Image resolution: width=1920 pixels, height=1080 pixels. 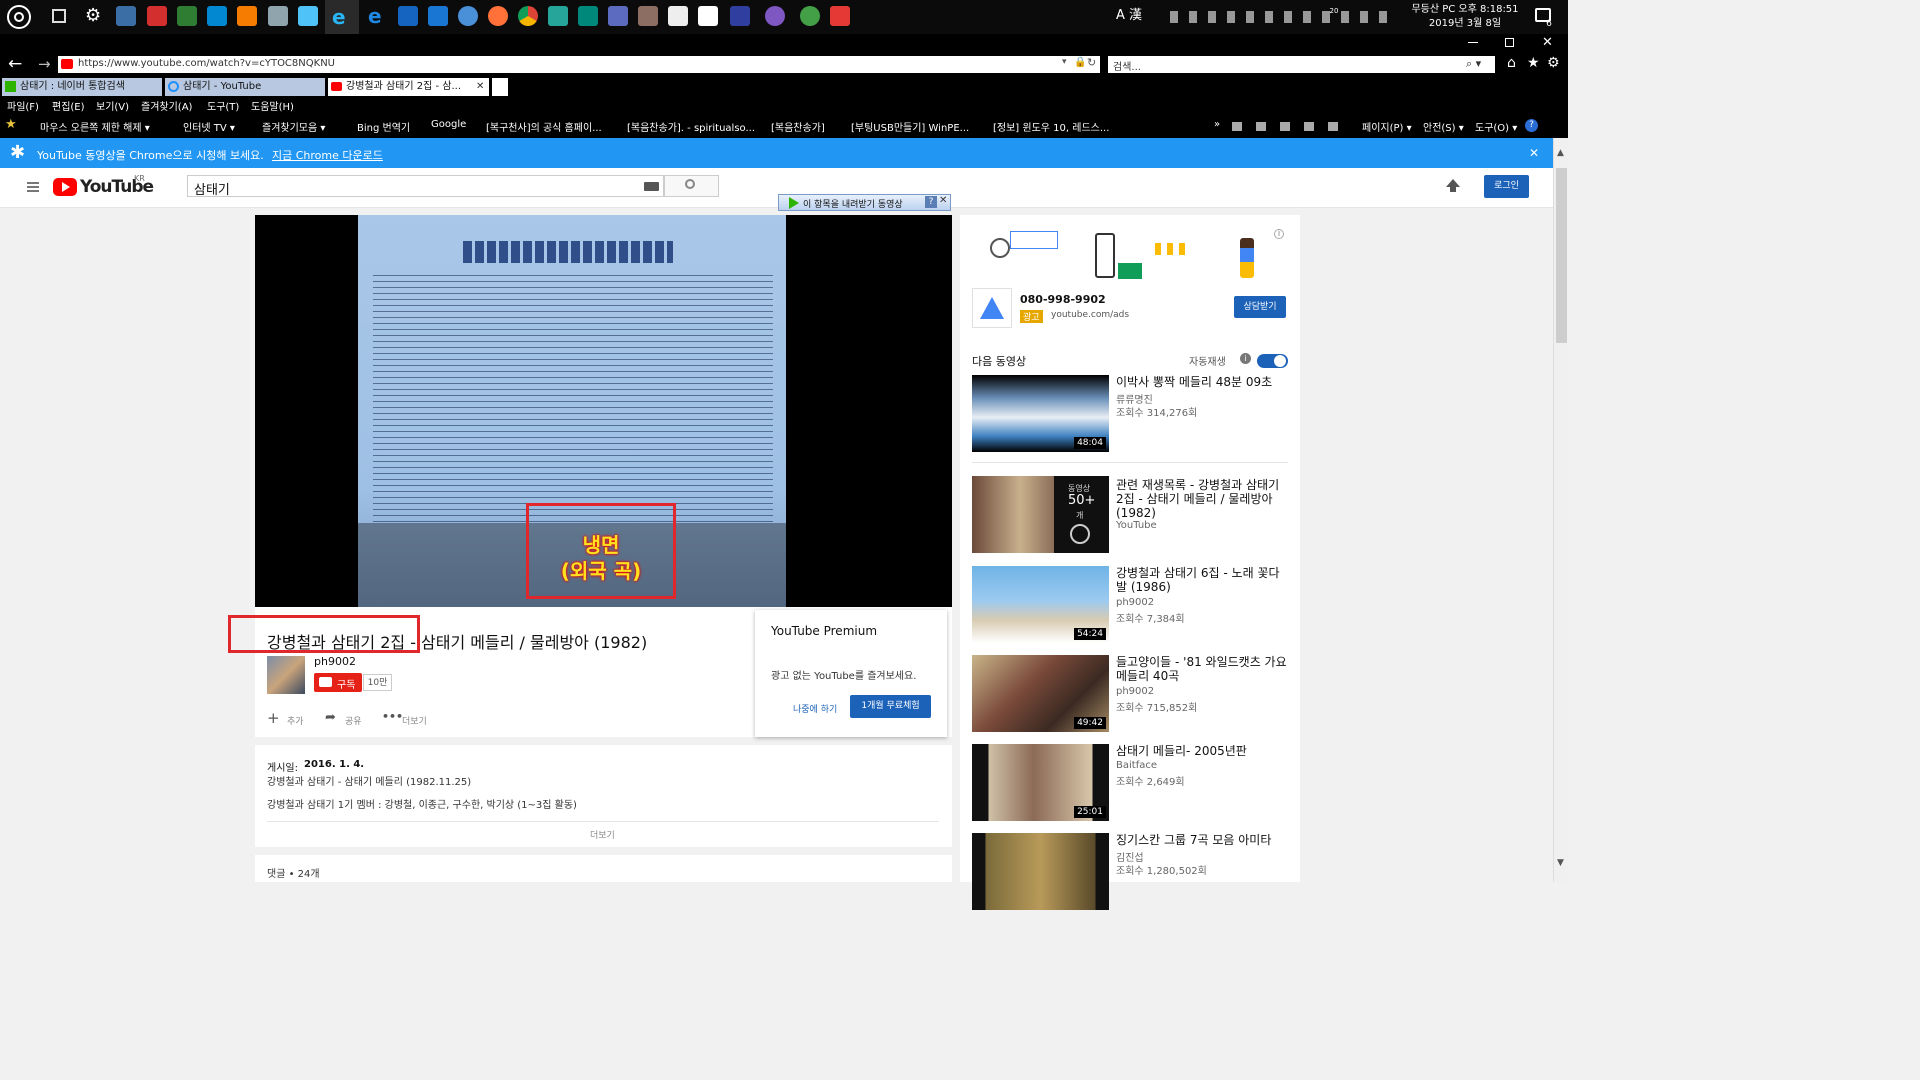 What do you see at coordinates (1473, 42) in the screenshot?
I see `minimize-icon` at bounding box center [1473, 42].